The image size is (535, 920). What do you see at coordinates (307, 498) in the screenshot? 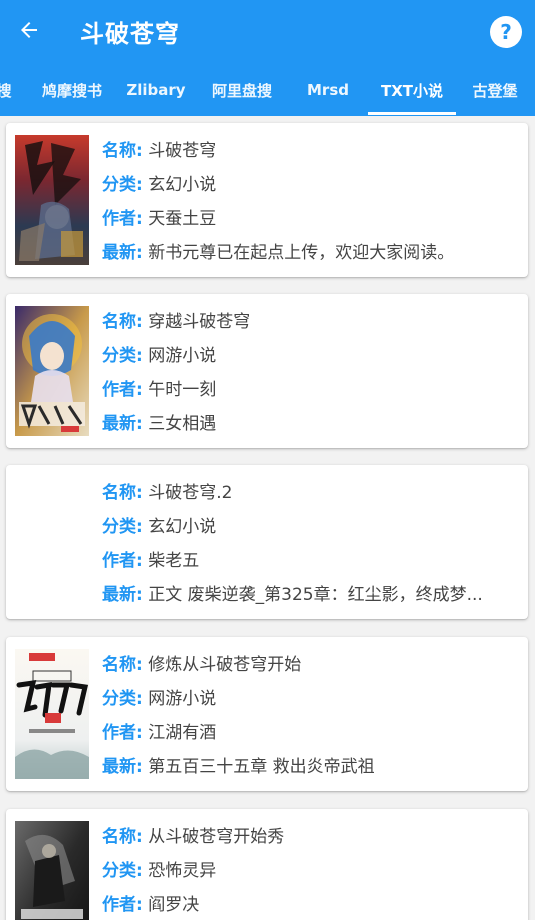
I see `book-name-row: 名称: 斗破苍穹.2` at bounding box center [307, 498].